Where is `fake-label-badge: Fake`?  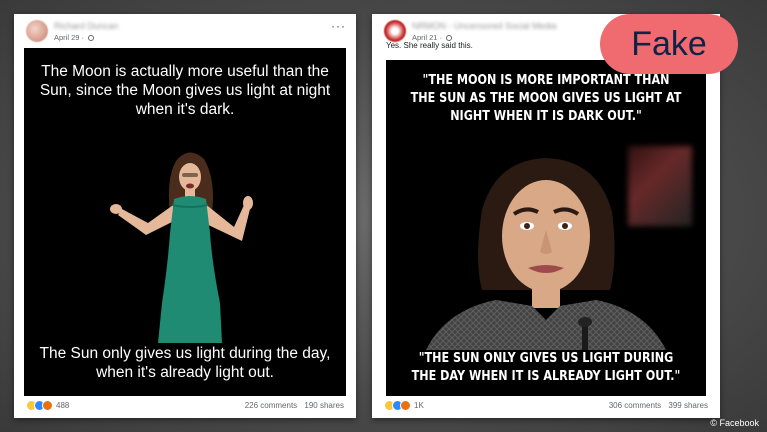 fake-label-badge: Fake is located at coordinates (669, 44).